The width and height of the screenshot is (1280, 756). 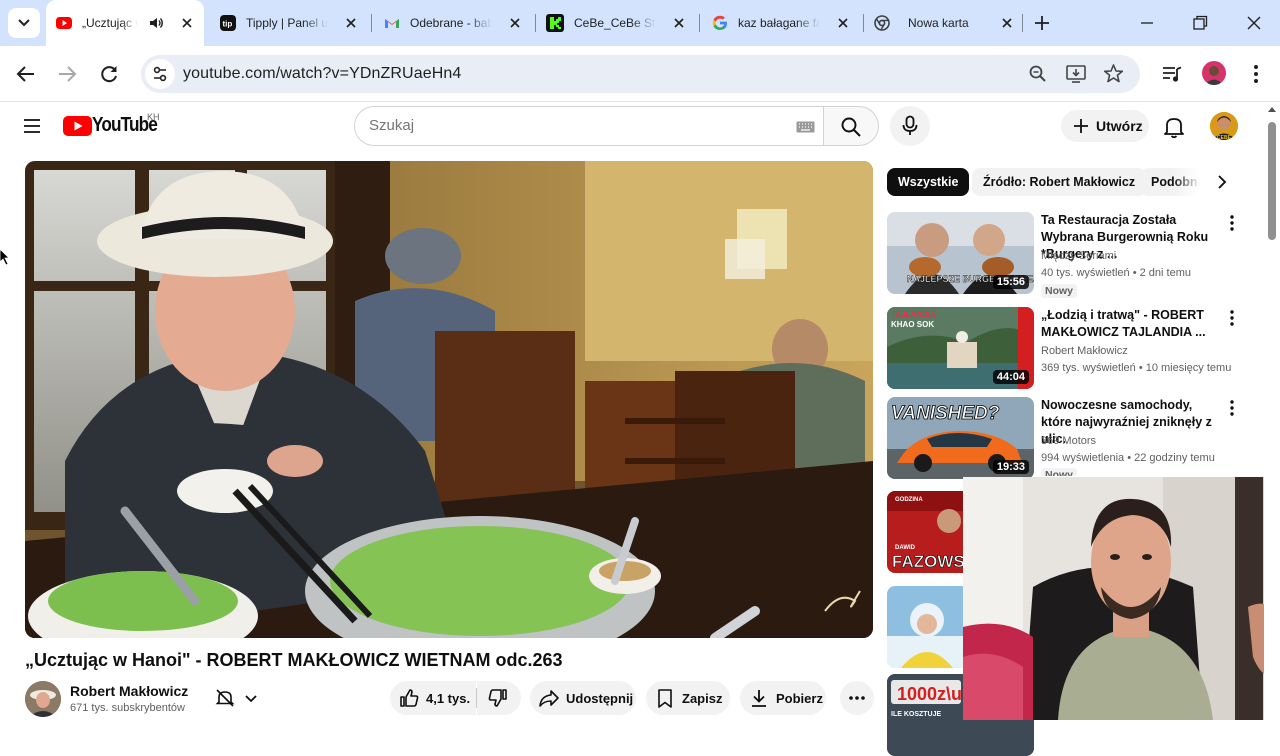 I want to click on voice-search-button, so click(x=910, y=126).